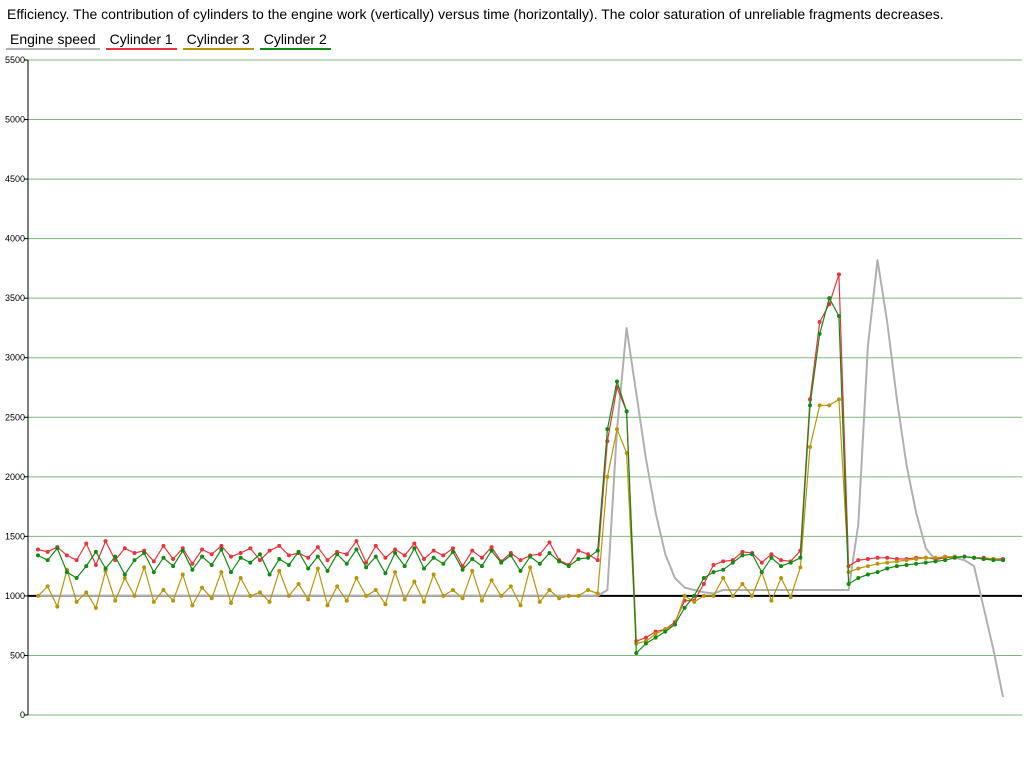 This screenshot has width=1024, height=768. I want to click on y-tick-label: 2000, so click(15, 477).